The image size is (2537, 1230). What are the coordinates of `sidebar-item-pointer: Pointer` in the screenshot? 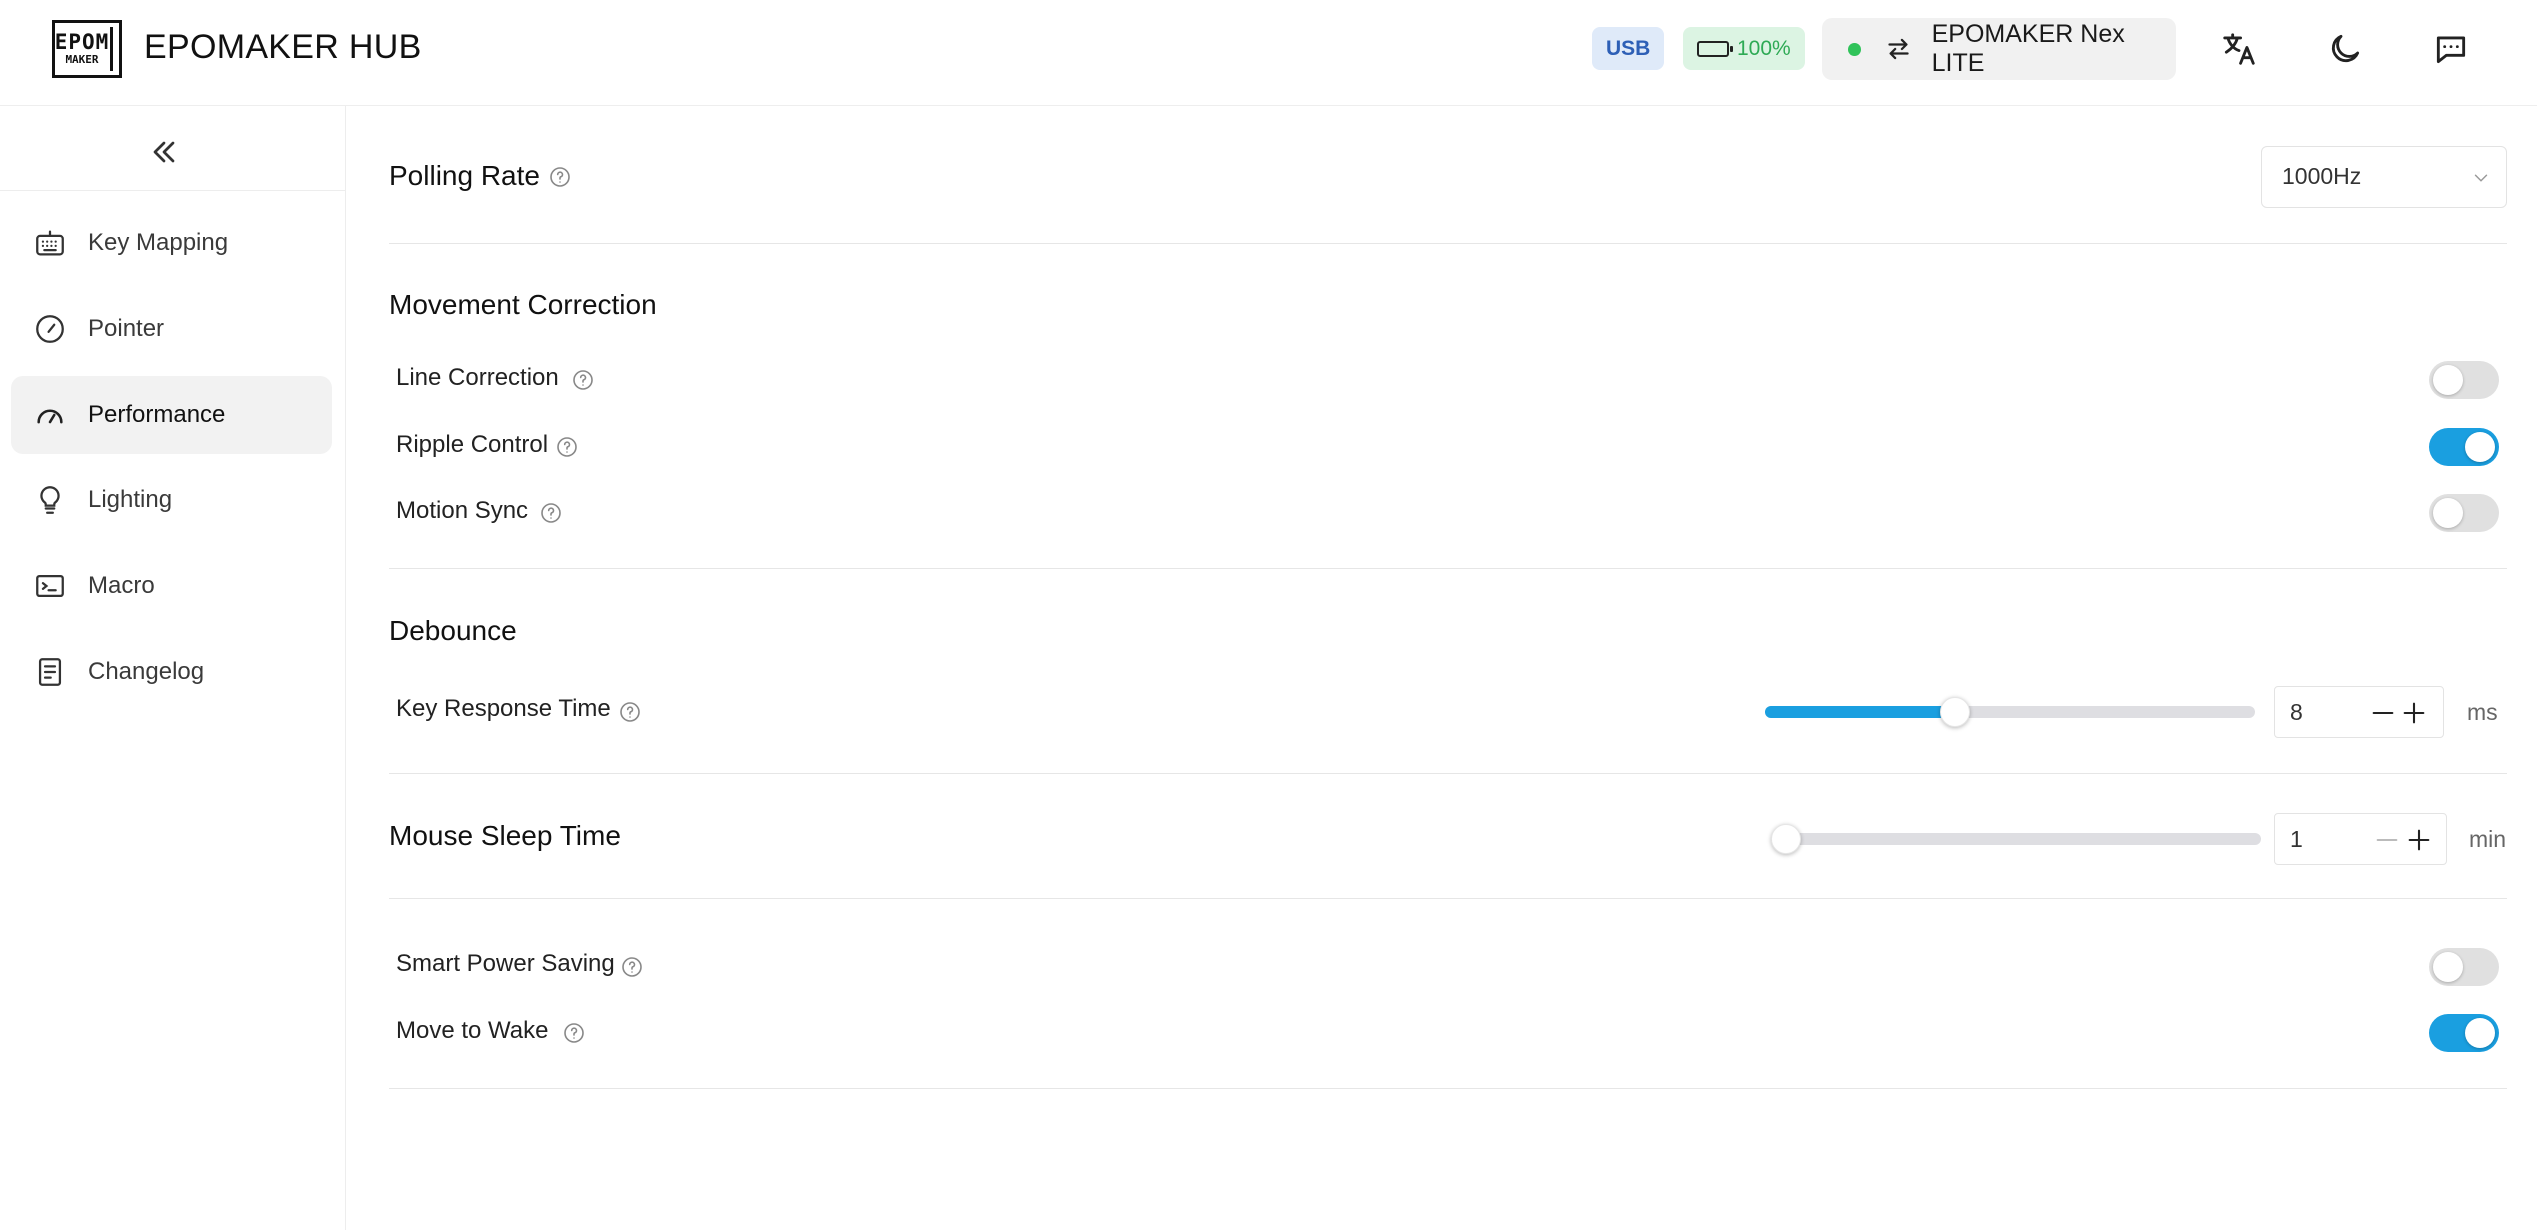 It's located at (171, 329).